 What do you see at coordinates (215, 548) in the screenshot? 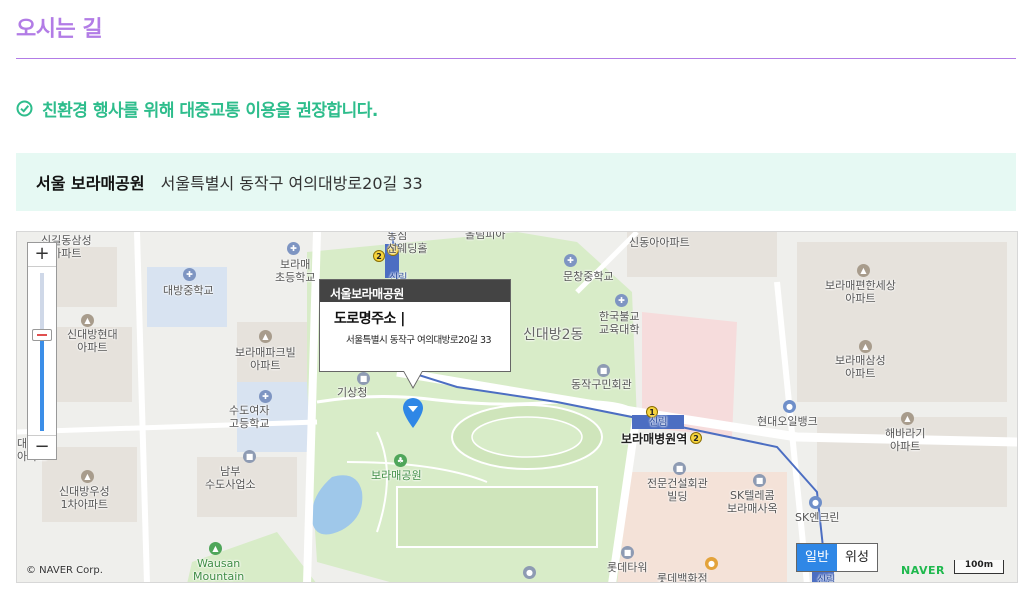
I see `mountain-icon: ▲` at bounding box center [215, 548].